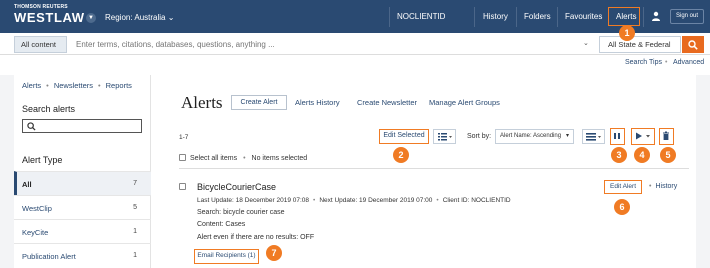  What do you see at coordinates (31, 85) in the screenshot?
I see `sidebar-link-alerts: Alerts` at bounding box center [31, 85].